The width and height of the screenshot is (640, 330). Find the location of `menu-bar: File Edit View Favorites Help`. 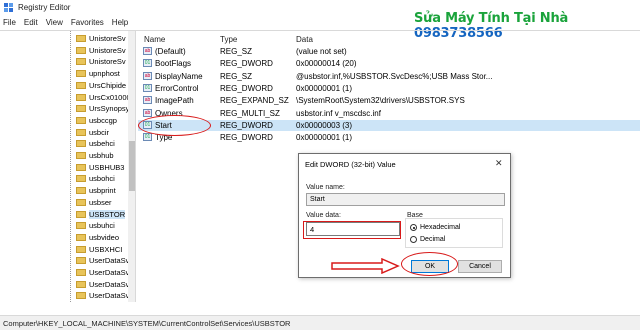

menu-bar: File Edit View Favorites Help is located at coordinates (320, 22).